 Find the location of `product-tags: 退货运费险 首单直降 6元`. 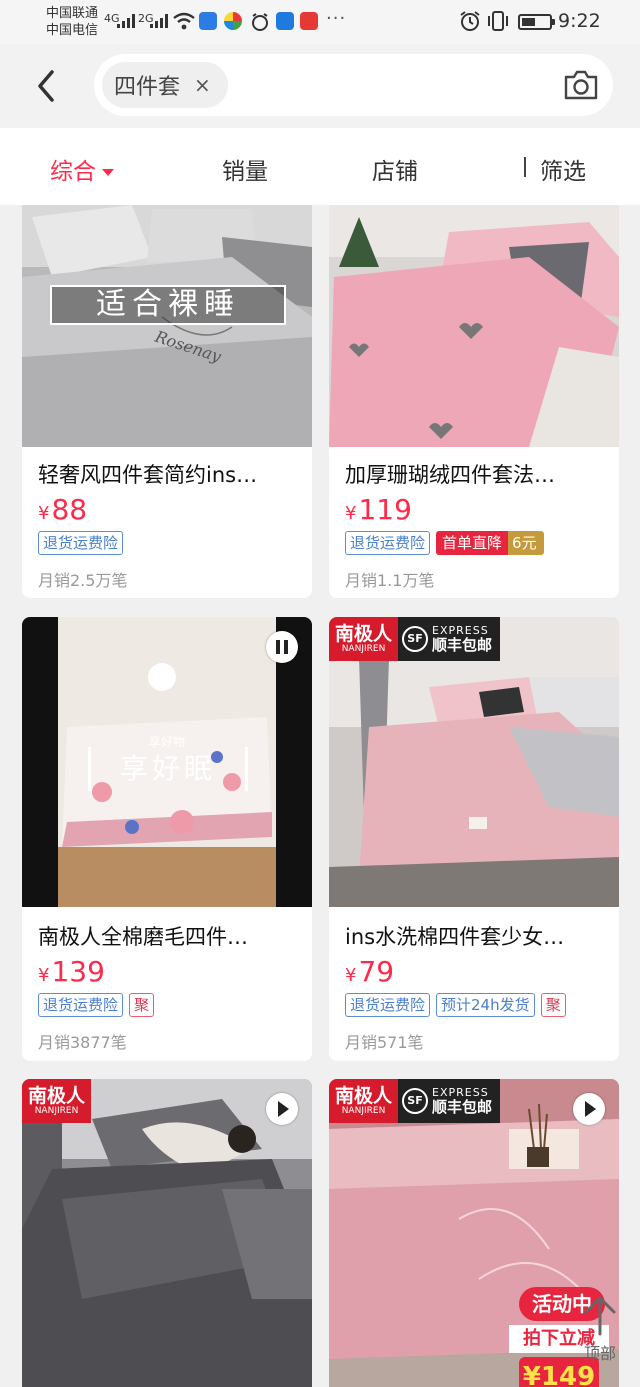

product-tags: 退货运费险 首单直降 6元 is located at coordinates (444, 543).